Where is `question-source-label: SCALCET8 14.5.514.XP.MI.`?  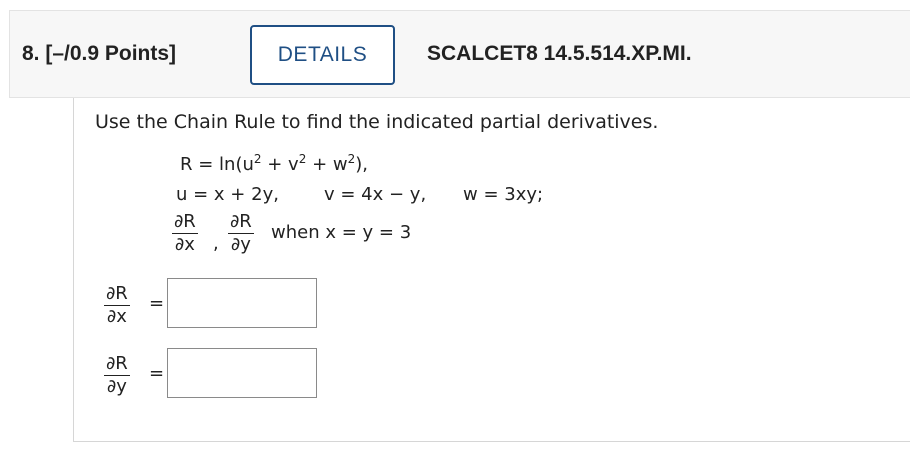 question-source-label: SCALCET8 14.5.514.XP.MI. is located at coordinates (559, 53).